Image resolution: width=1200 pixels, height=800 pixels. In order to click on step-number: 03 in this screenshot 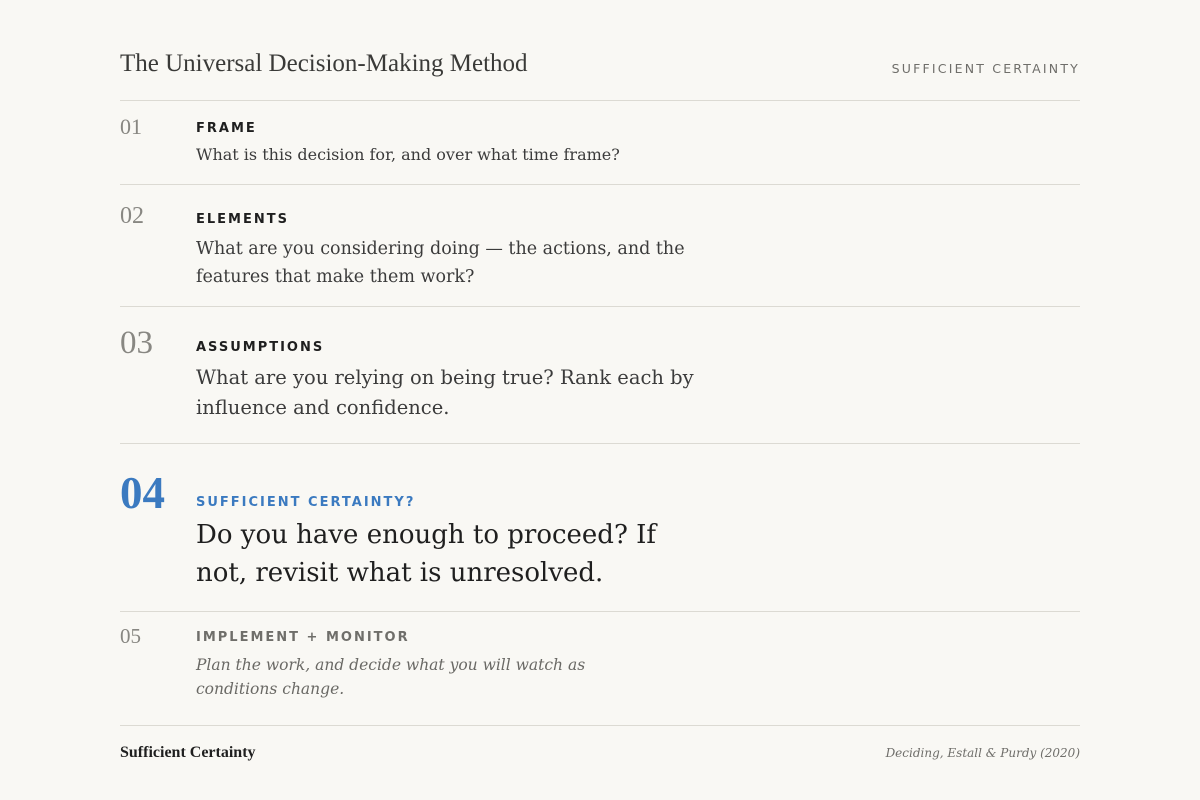, I will do `click(136, 343)`.